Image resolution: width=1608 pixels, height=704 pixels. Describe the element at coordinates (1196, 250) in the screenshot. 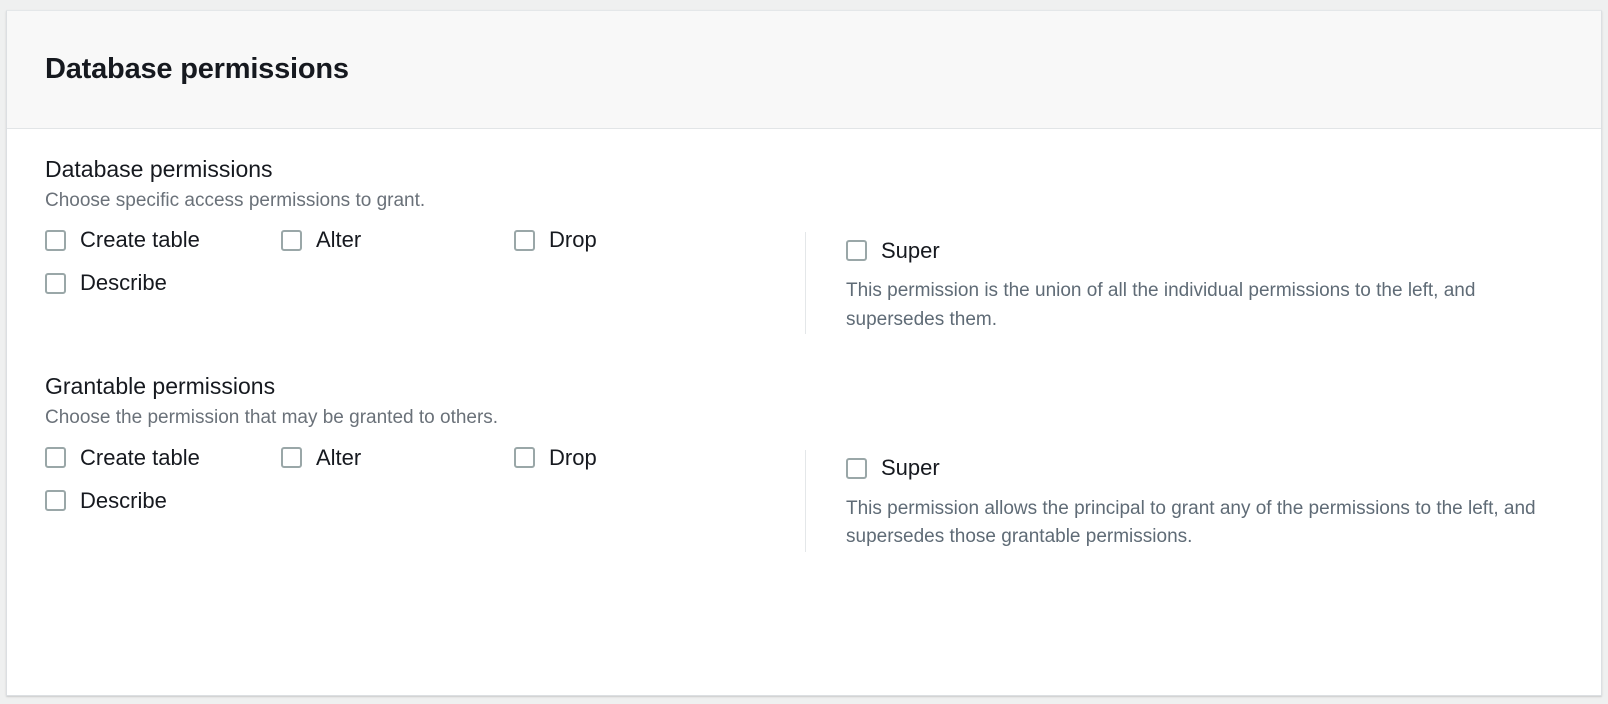

I see `checkbox-super: Super` at that location.